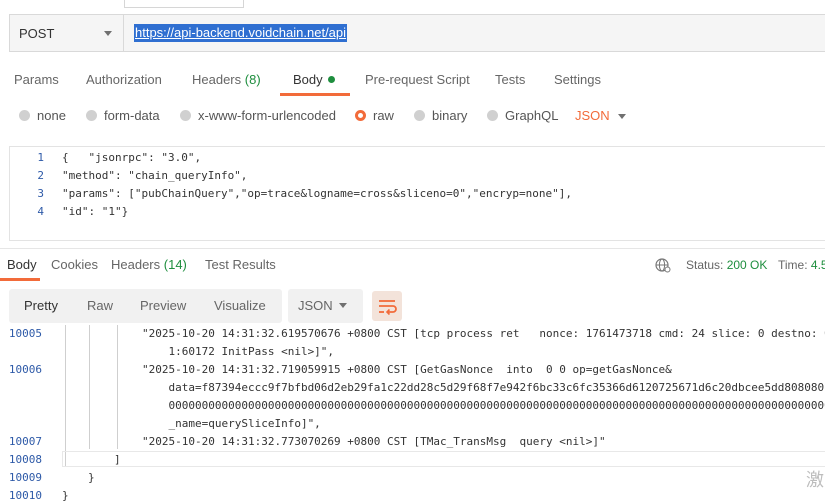 The width and height of the screenshot is (825, 502). What do you see at coordinates (417, 33) in the screenshot?
I see `request-bar` at bounding box center [417, 33].